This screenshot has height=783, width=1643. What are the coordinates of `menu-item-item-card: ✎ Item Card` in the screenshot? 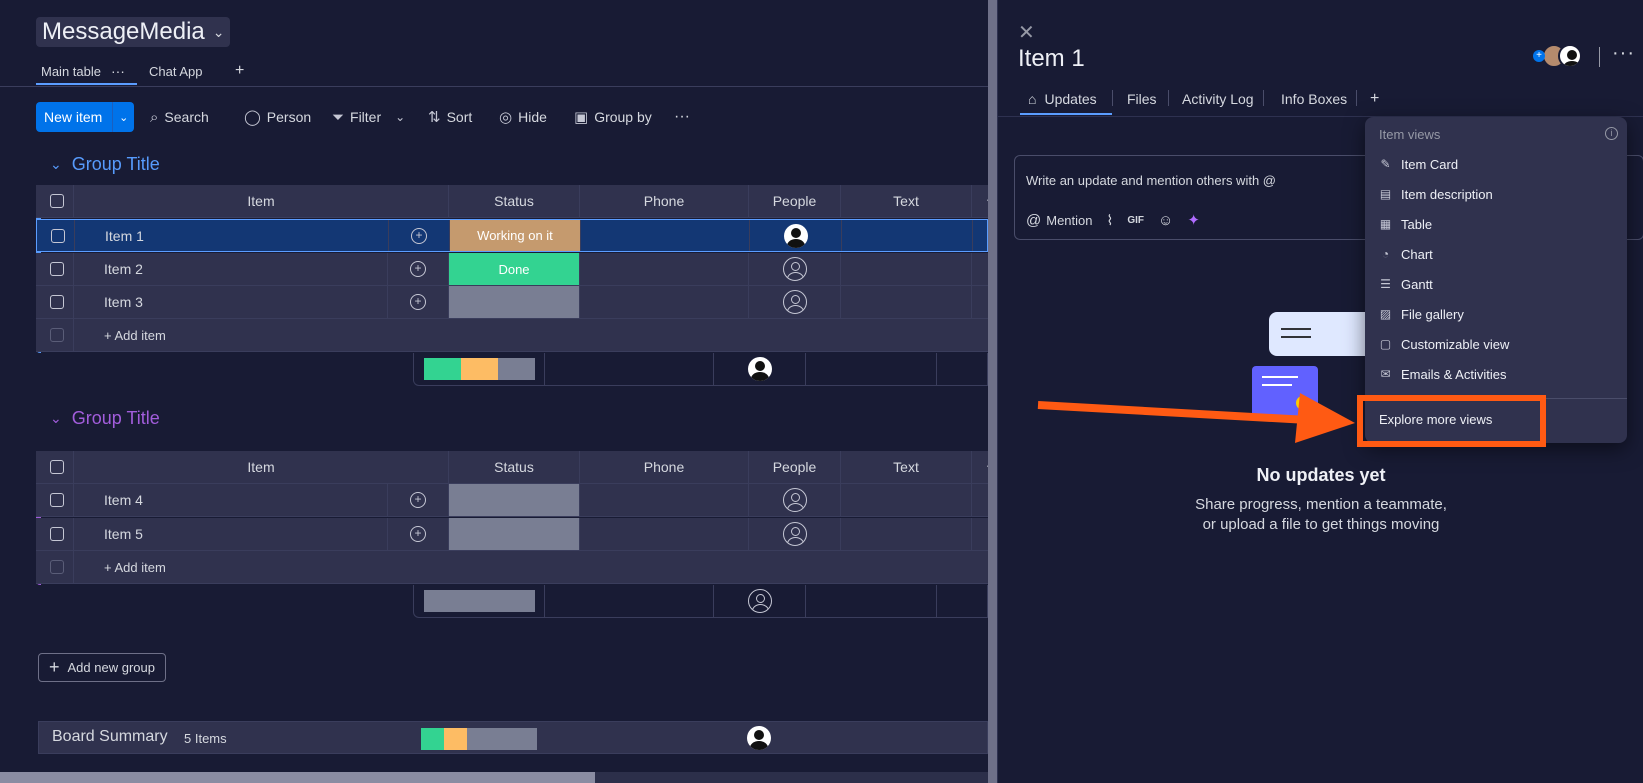 It's located at (1418, 164).